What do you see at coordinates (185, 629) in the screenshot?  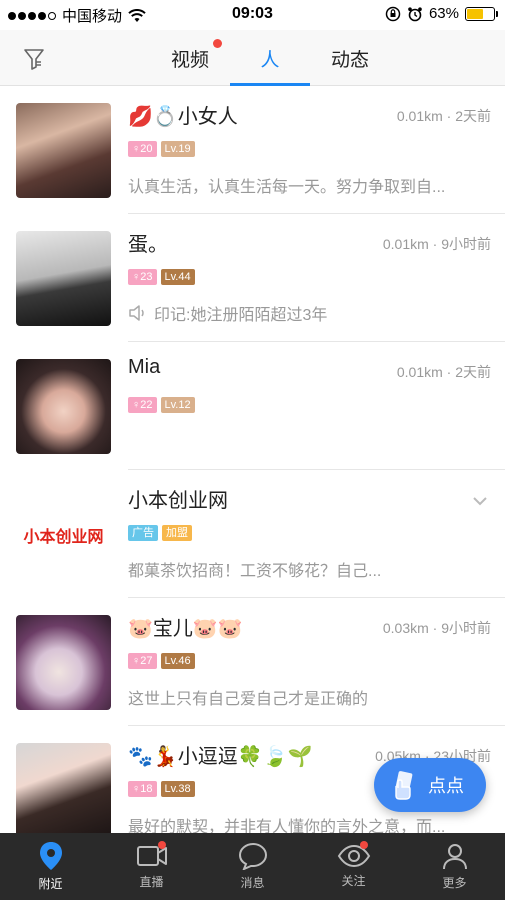 I see `user-name: 🐷宝儿🐷🐷` at bounding box center [185, 629].